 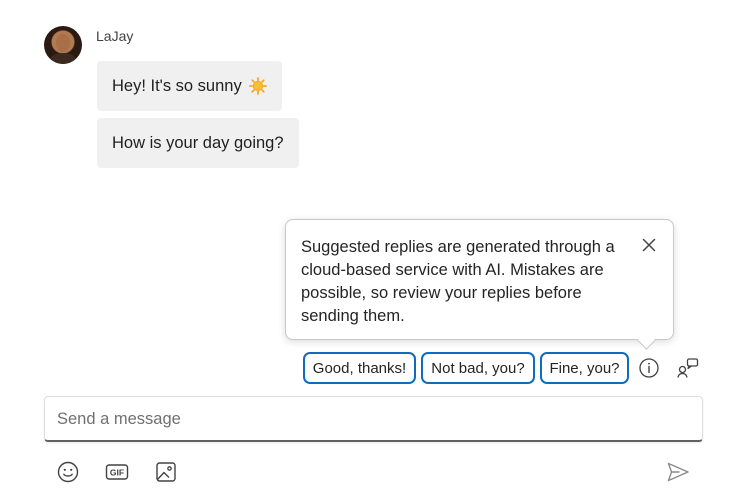 I want to click on tooltip-tail, so click(x=646, y=340).